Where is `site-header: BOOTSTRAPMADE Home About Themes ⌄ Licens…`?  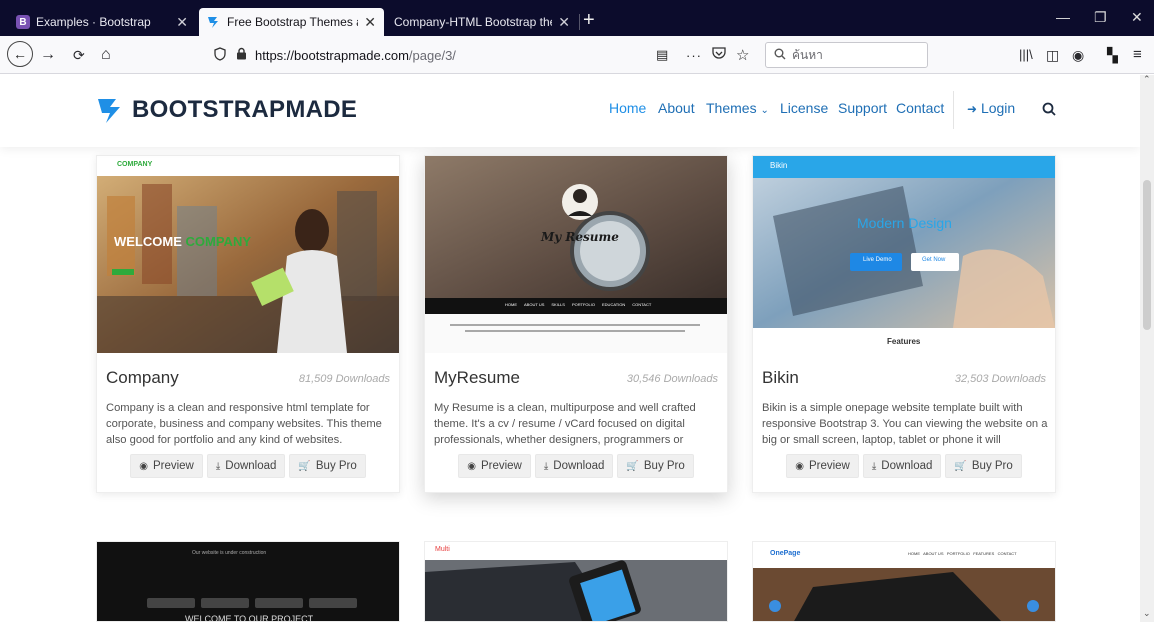 site-header: BOOTSTRAPMADE Home About Themes ⌄ Licens… is located at coordinates (570, 111).